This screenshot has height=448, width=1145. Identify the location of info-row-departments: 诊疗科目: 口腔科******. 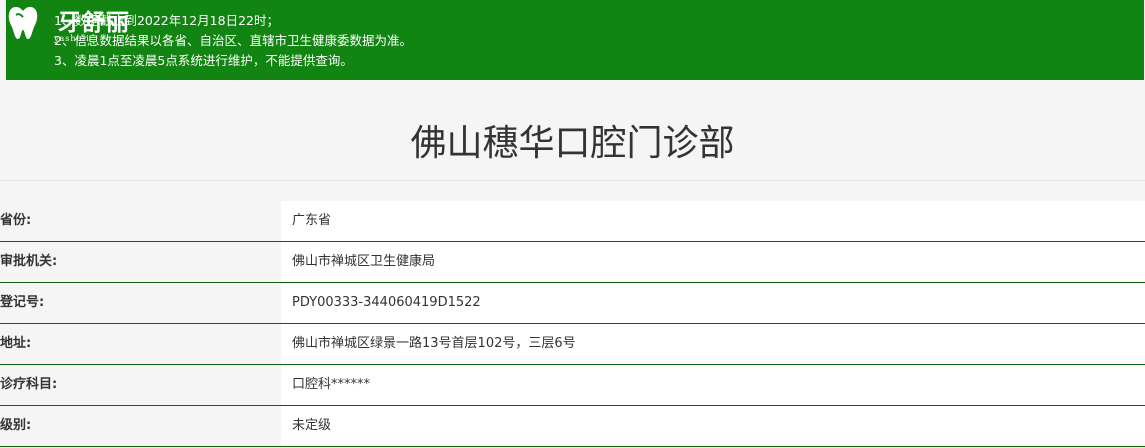
(572, 385).